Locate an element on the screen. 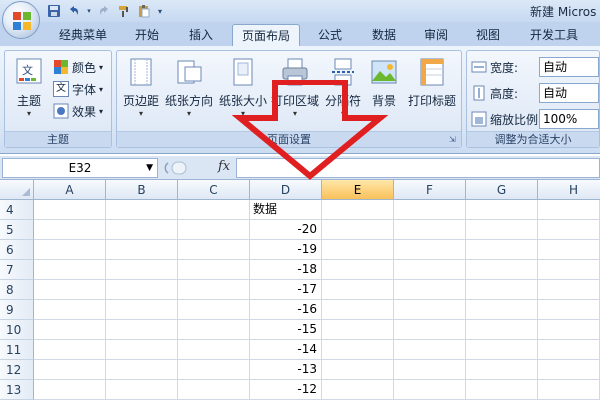 The height and width of the screenshot is (400, 600). cell-f11 is located at coordinates (430, 350).